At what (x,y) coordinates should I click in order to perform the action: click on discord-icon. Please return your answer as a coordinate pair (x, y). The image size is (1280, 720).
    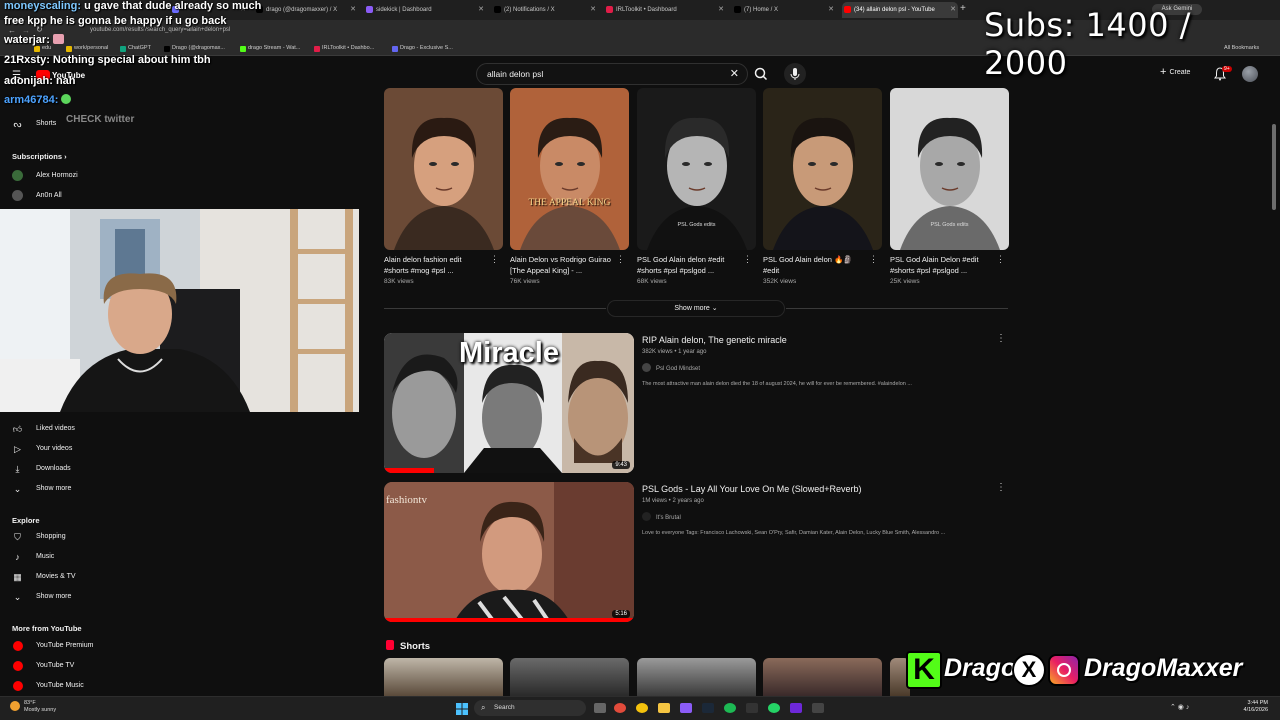
    Looking at the image, I should click on (686, 708).